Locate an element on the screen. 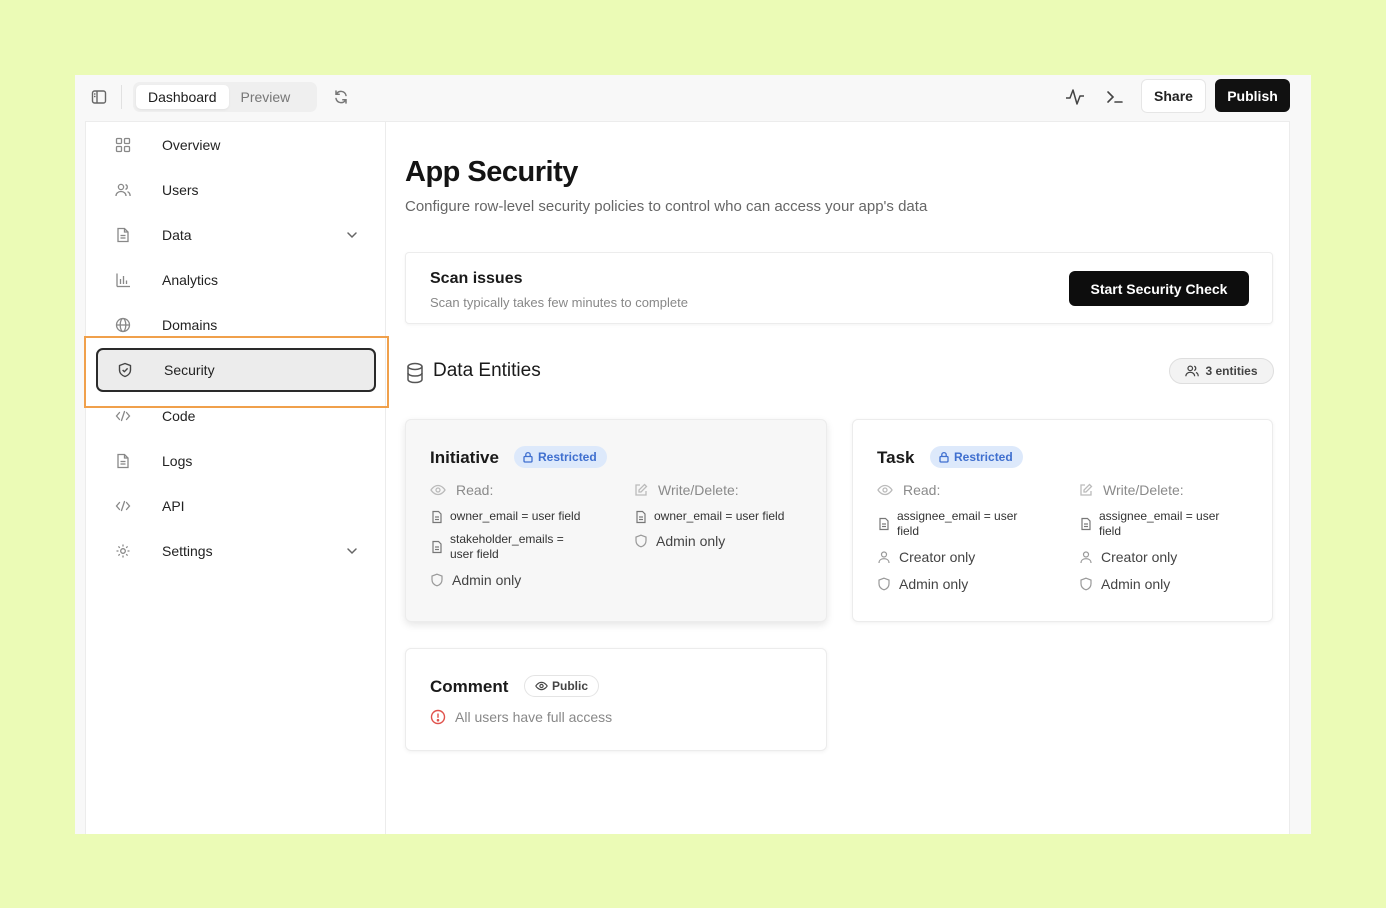  status-badge-label: Public is located at coordinates (570, 686).